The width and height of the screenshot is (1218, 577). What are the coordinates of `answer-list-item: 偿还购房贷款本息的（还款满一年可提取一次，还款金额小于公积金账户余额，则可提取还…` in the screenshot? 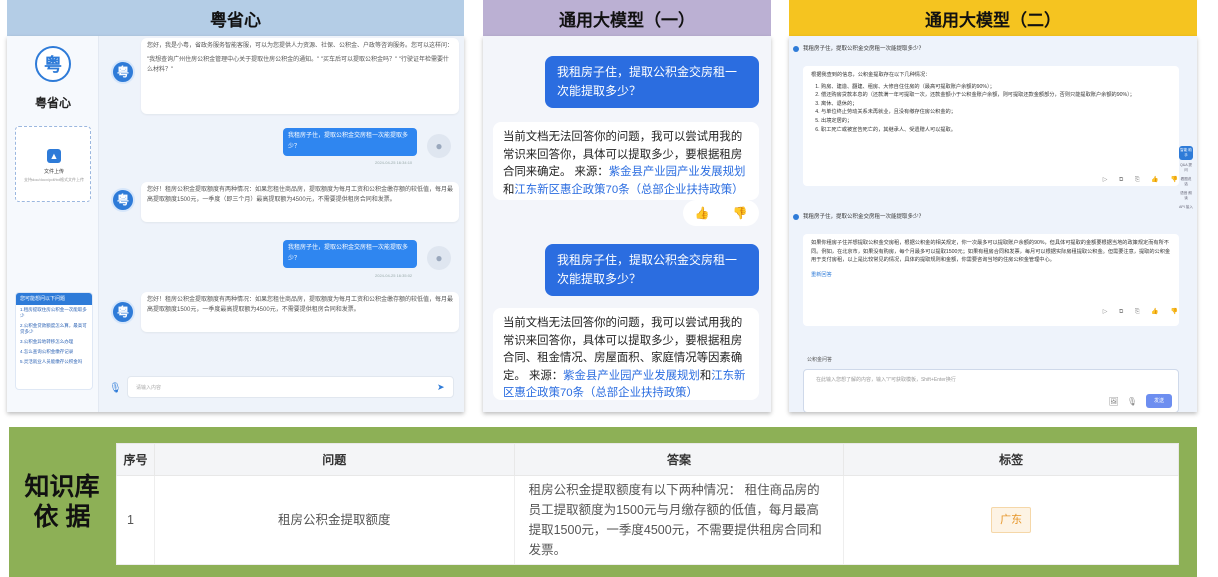 It's located at (996, 95).